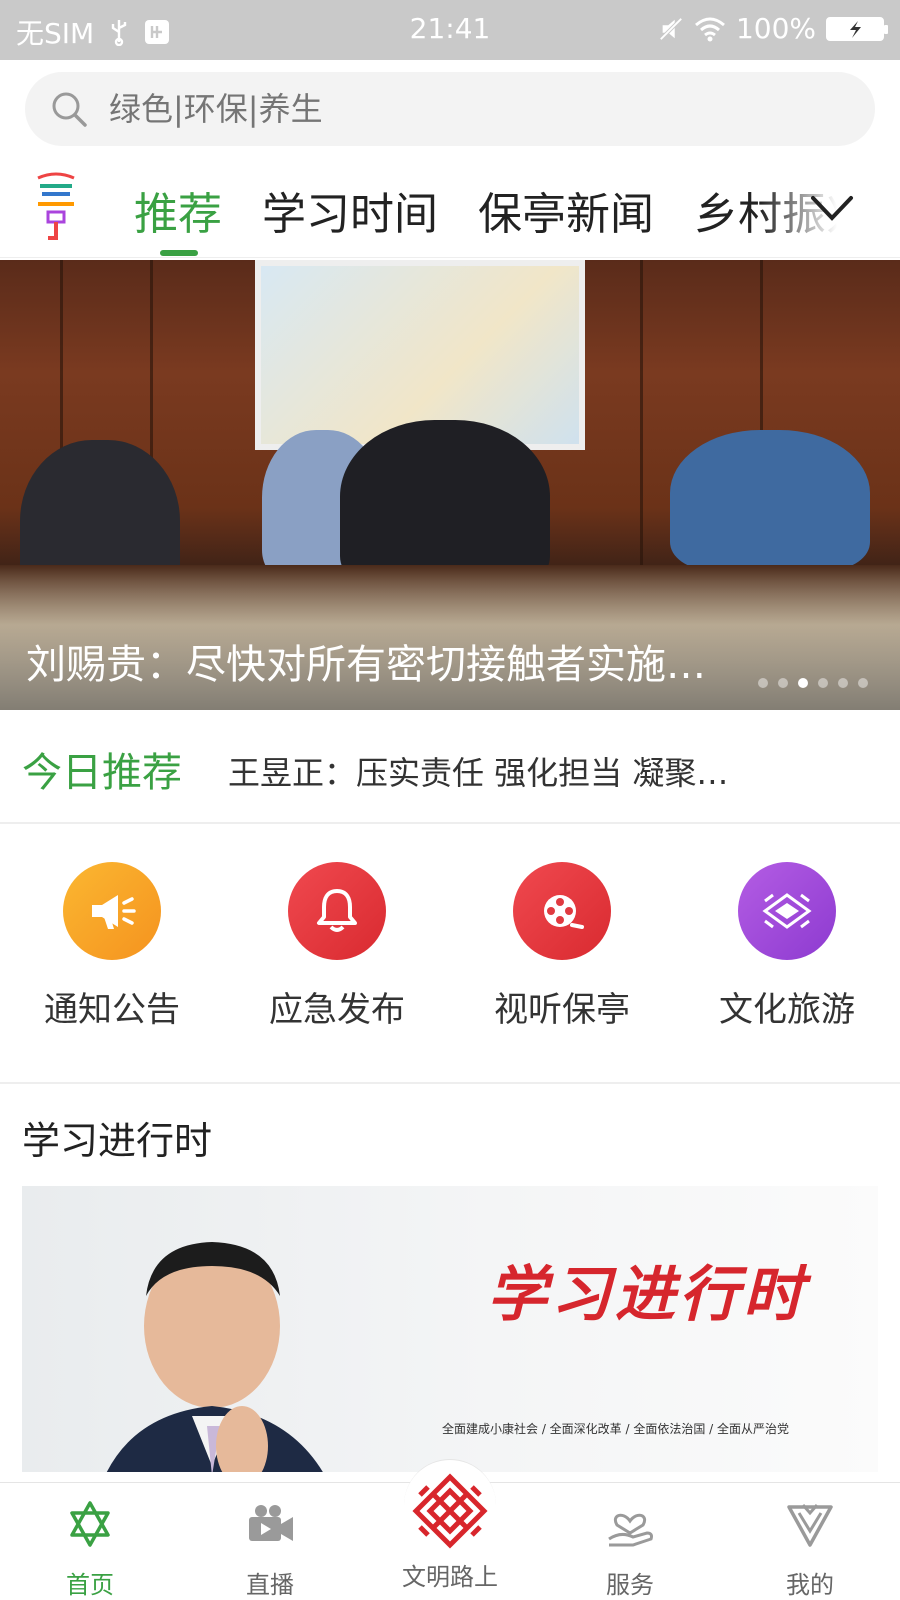 The width and height of the screenshot is (900, 1600). Describe the element at coordinates (112, 911) in the screenshot. I see `megaphone-icon` at that location.